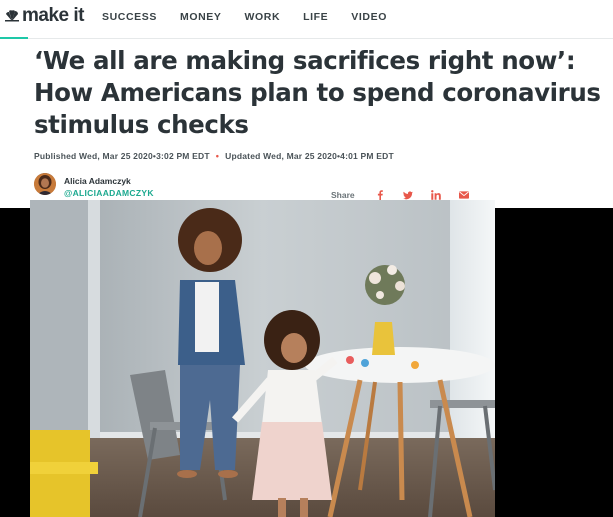  I want to click on nav-item-video: VIDEO, so click(369, 17).